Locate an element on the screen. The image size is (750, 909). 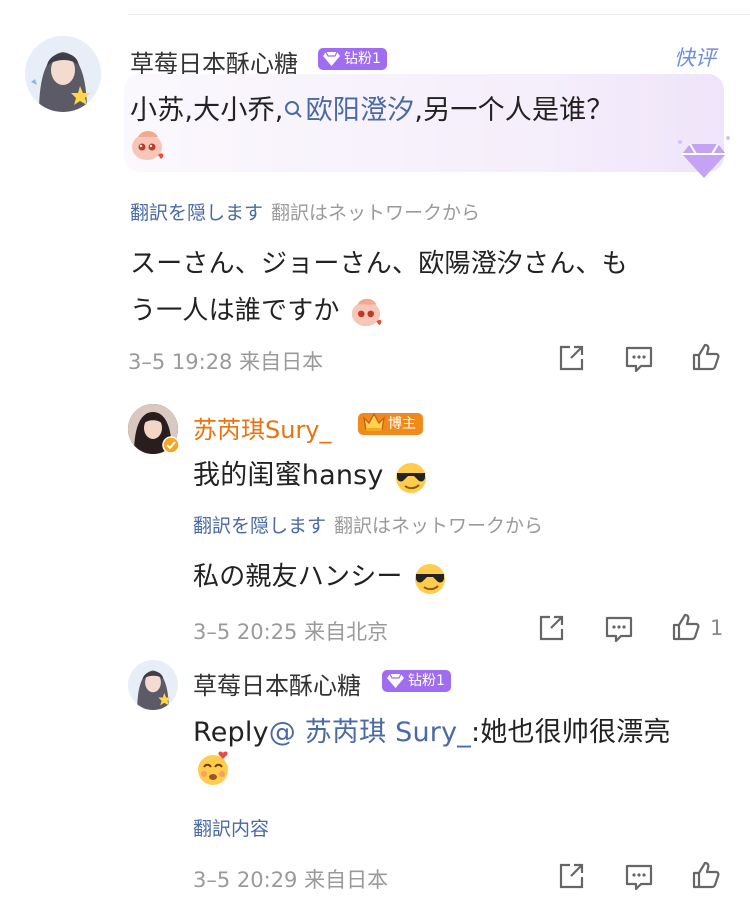
love-emoji-icon is located at coordinates (213, 768).